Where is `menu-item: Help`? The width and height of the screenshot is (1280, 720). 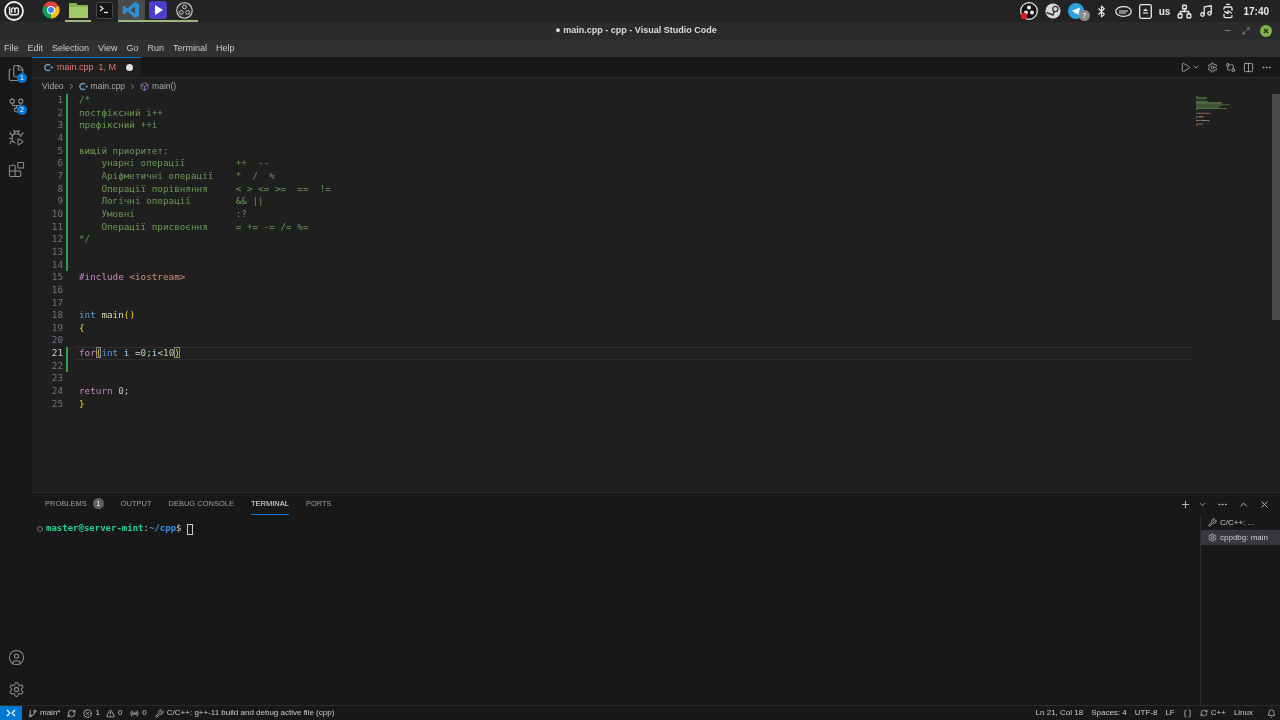 menu-item: Help is located at coordinates (225, 48).